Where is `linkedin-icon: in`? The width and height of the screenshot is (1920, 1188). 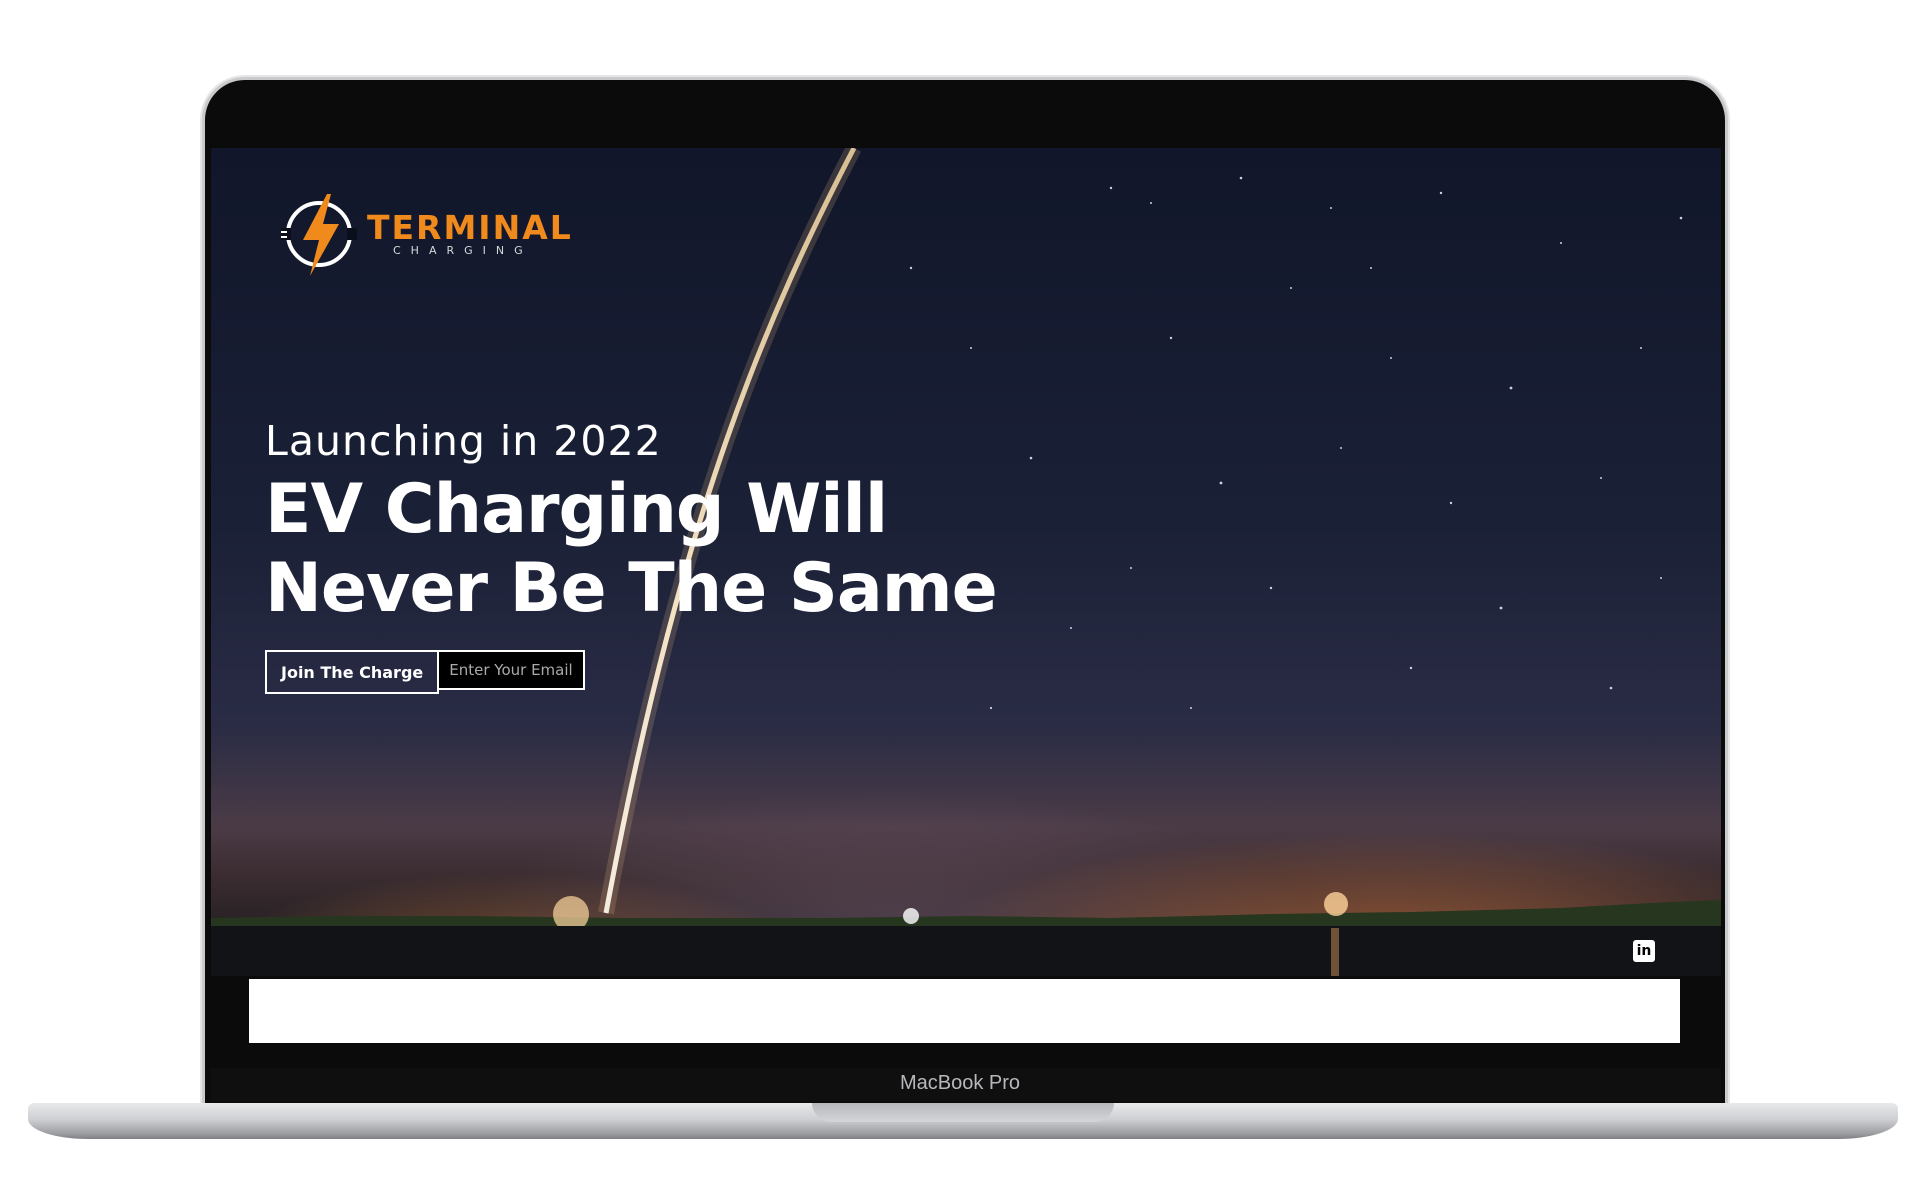
linkedin-icon: in is located at coordinates (1644, 951).